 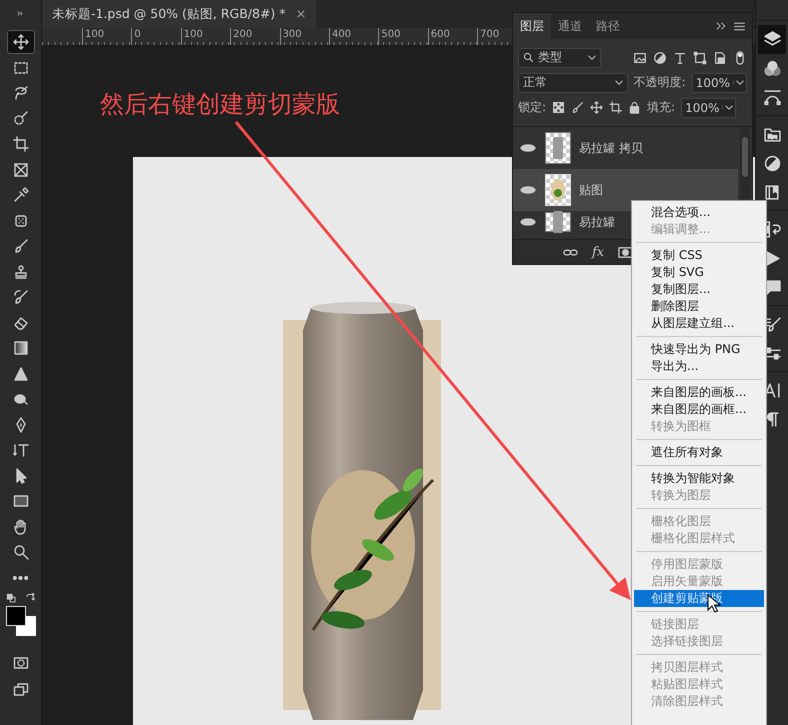 I want to click on lock-position-icon, so click(x=597, y=107).